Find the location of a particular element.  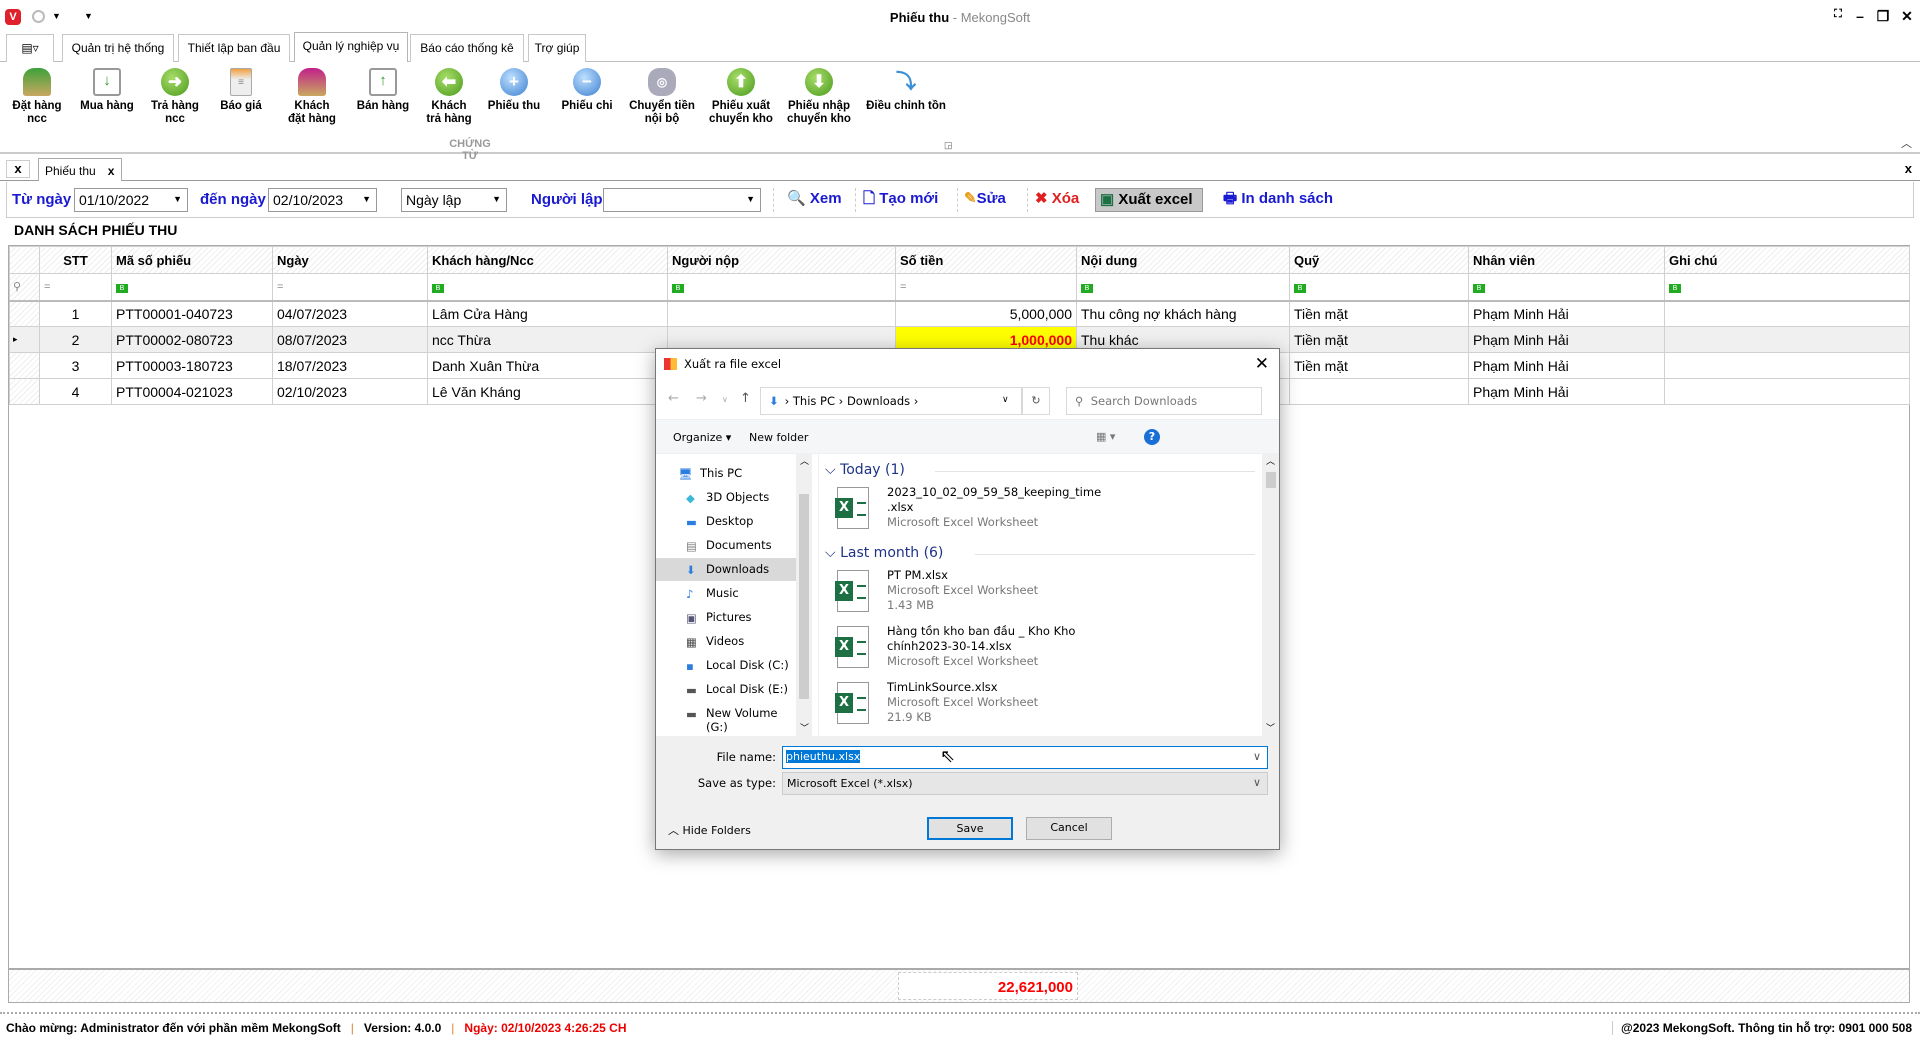

screenshot-icon: ⛶ is located at coordinates (1838, 14).